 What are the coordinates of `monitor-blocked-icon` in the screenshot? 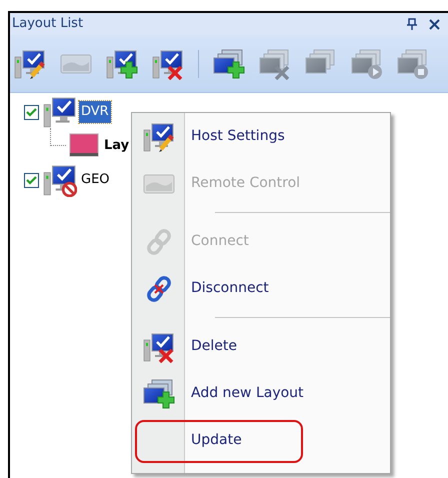 It's located at (60, 180).